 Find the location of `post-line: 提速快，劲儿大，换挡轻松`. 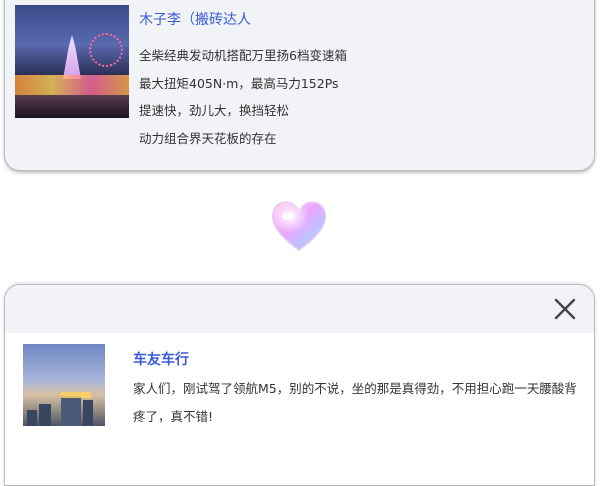

post-line: 提速快，劲儿大，换挡轻松 is located at coordinates (214, 110).